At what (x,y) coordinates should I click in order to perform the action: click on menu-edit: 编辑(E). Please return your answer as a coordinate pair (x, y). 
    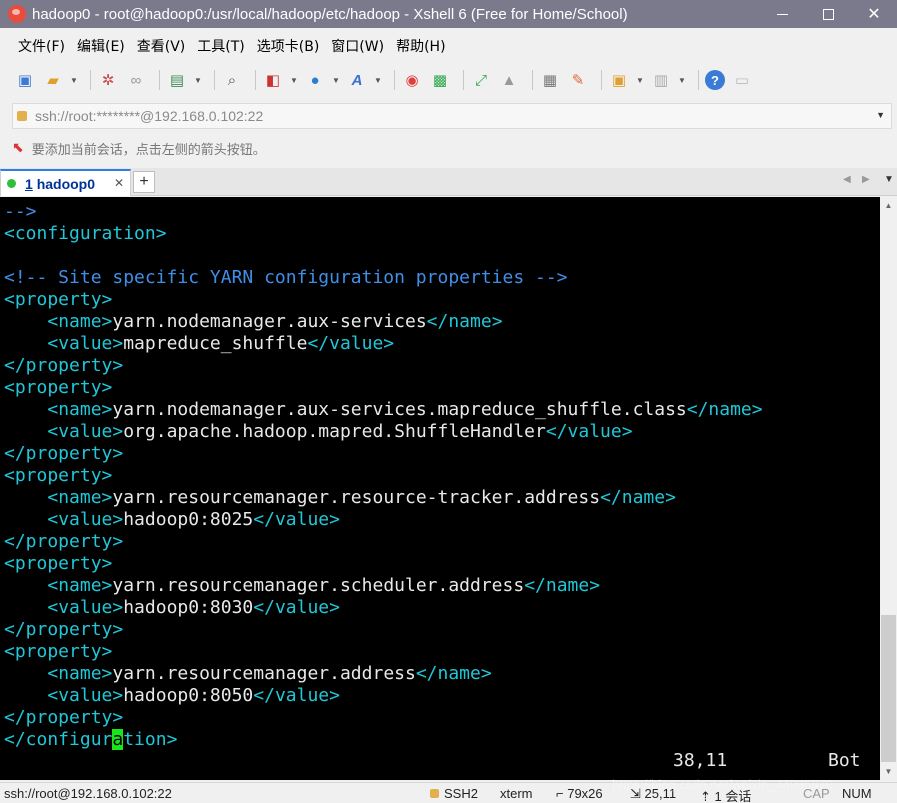
    Looking at the image, I should click on (101, 46).